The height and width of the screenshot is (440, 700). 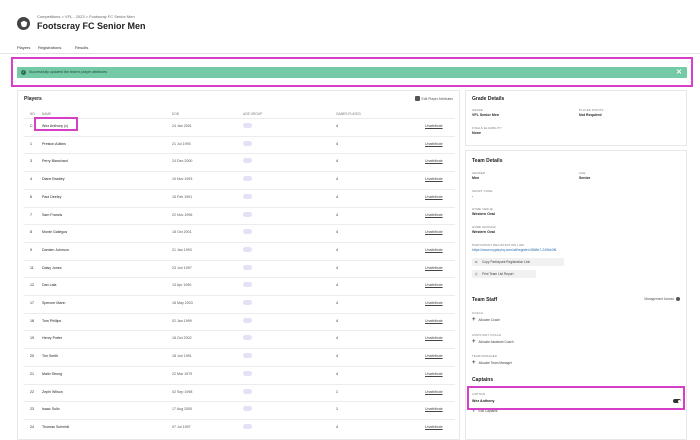 I want to click on player-name: Thomas Schmidt, so click(x=55, y=427).